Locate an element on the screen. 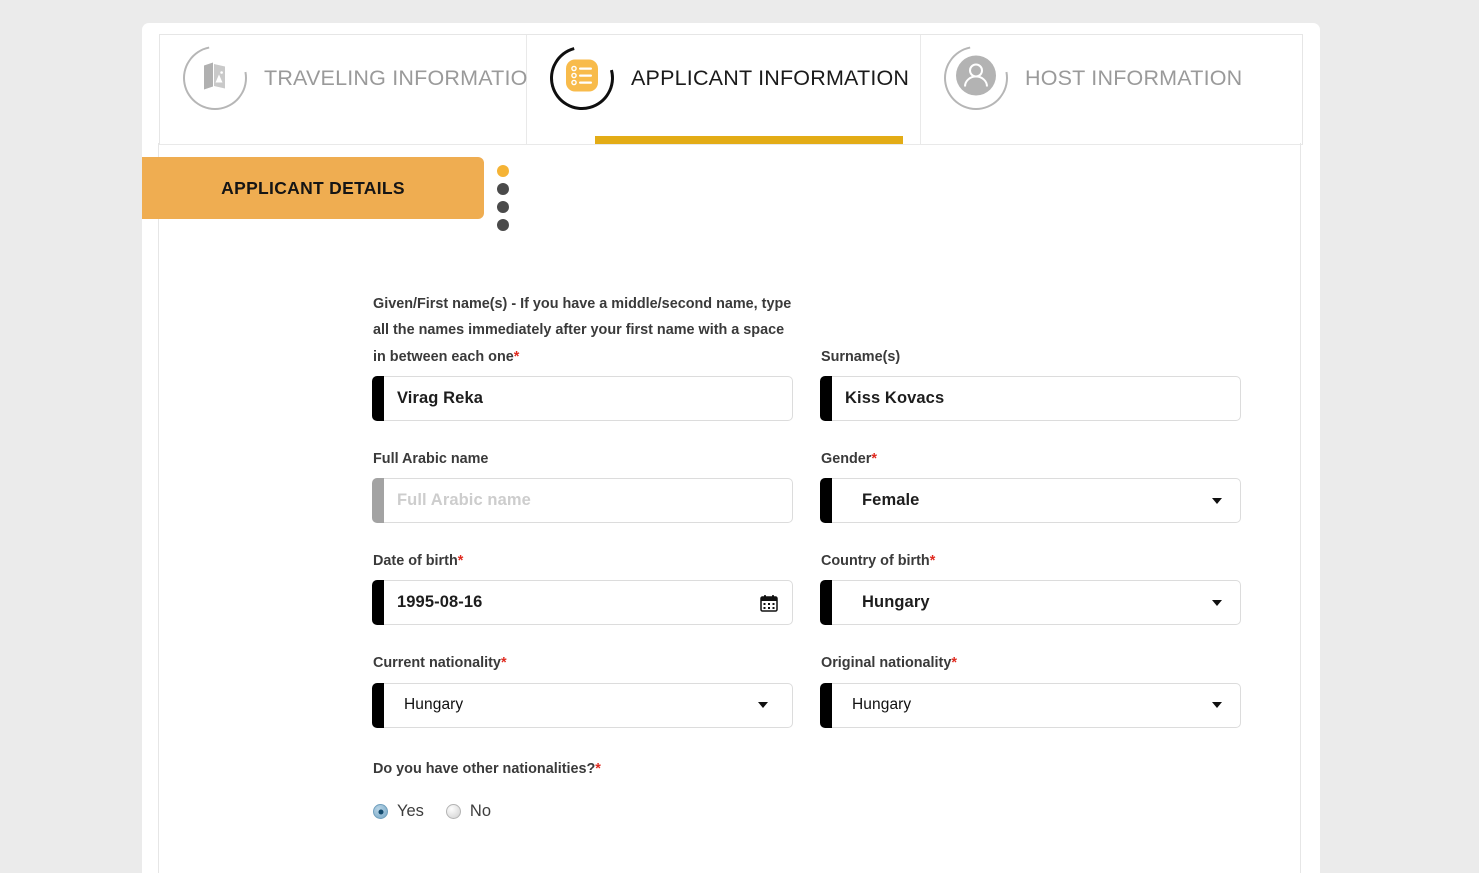 This screenshot has width=1479, height=873. section-progress-dots is located at coordinates (503, 198).